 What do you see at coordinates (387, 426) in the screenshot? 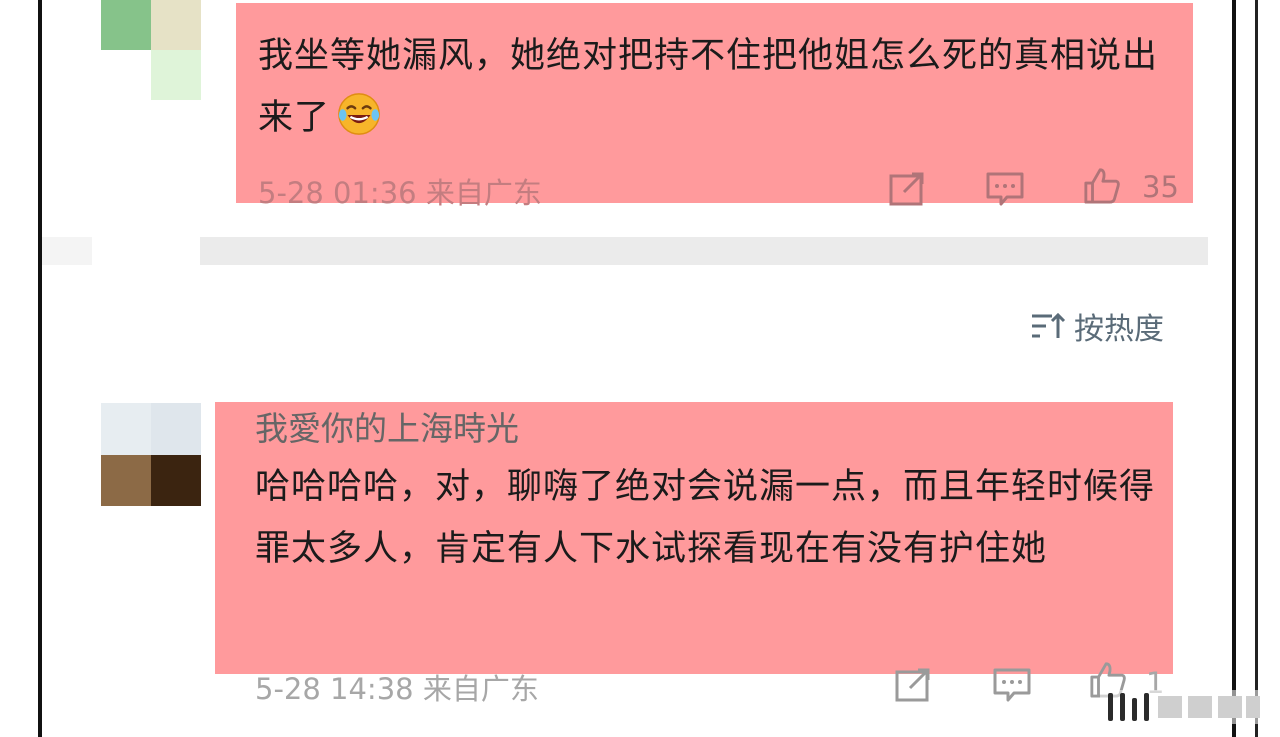
I see `comment-username: 我愛你的上海時光` at bounding box center [387, 426].